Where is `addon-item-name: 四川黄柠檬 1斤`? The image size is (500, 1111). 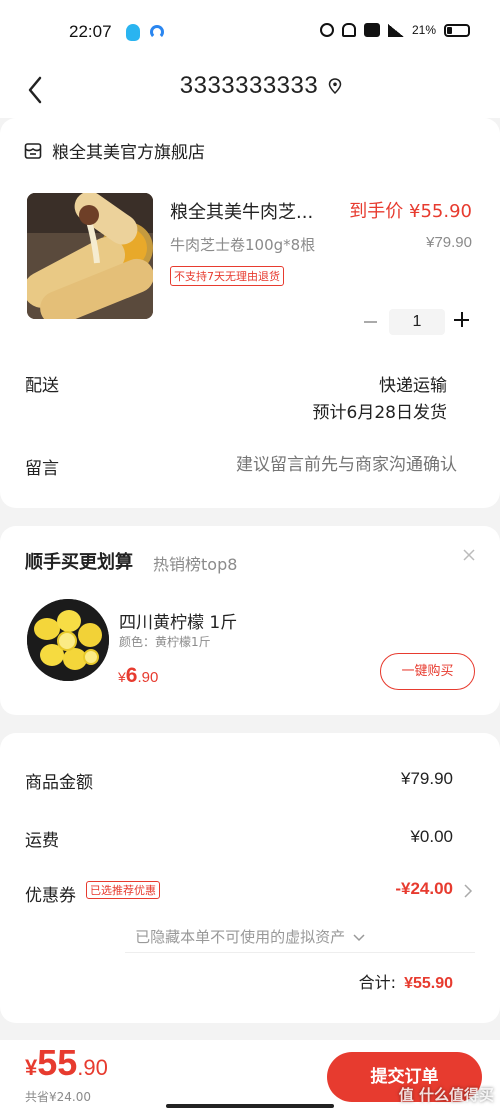 addon-item-name: 四川黄柠檬 1斤 is located at coordinates (178, 620).